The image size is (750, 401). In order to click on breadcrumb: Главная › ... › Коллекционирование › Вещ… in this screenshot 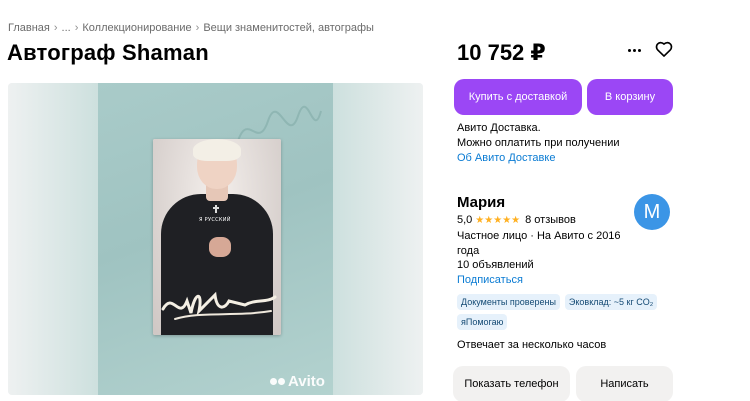, I will do `click(191, 28)`.